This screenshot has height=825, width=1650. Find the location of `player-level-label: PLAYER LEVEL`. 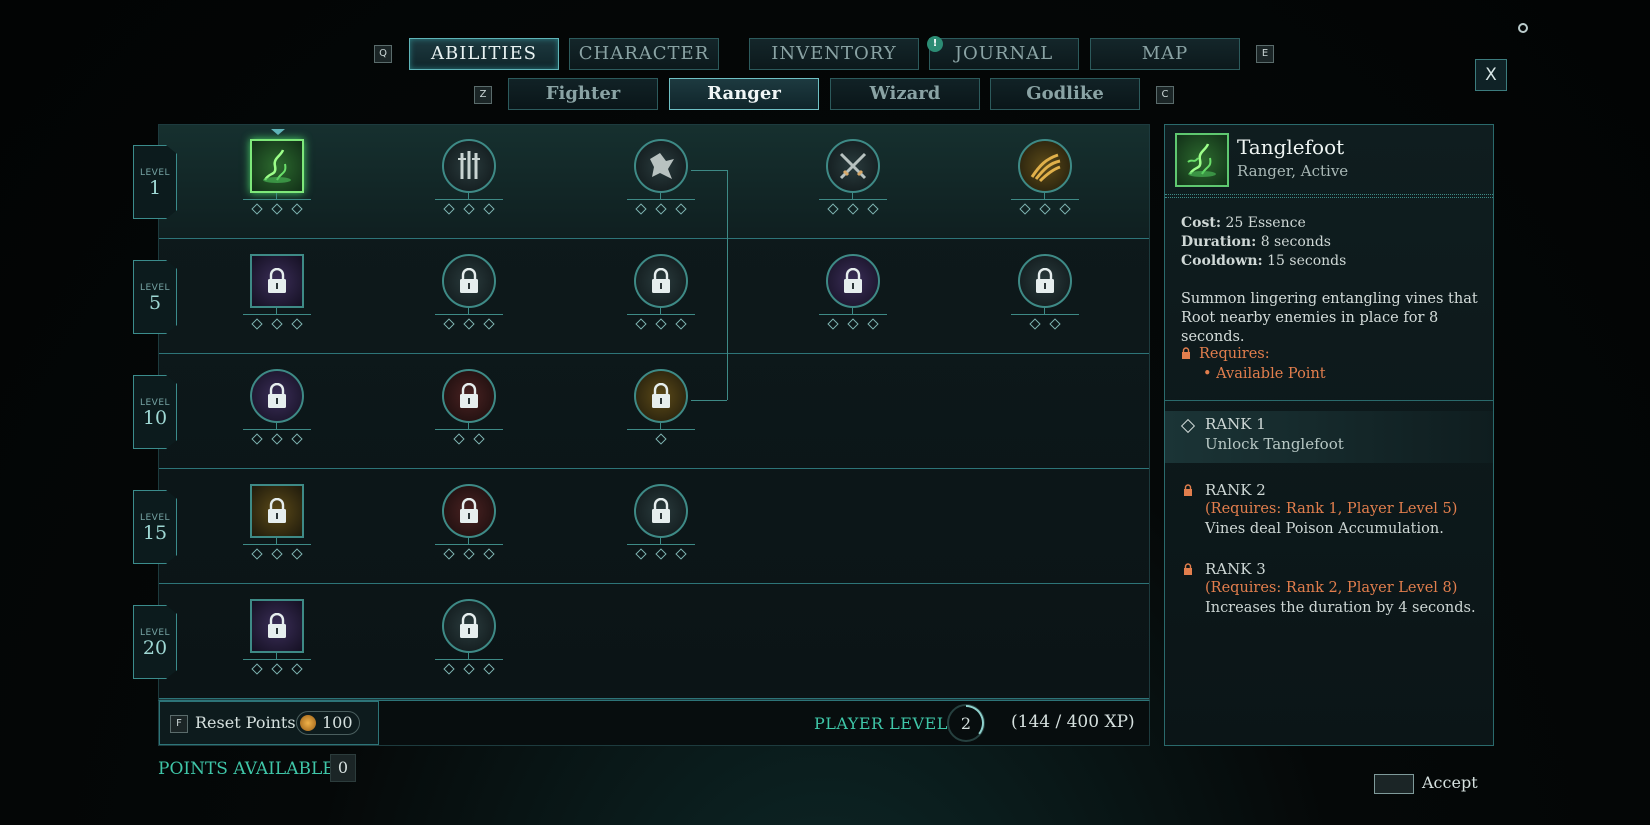

player-level-label: PLAYER LEVEL is located at coordinates (881, 723).